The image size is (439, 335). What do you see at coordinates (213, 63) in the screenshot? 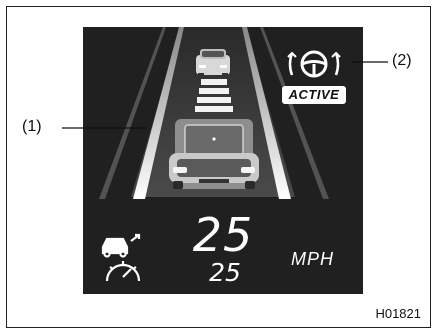
I see `lead-vehicle-icon` at bounding box center [213, 63].